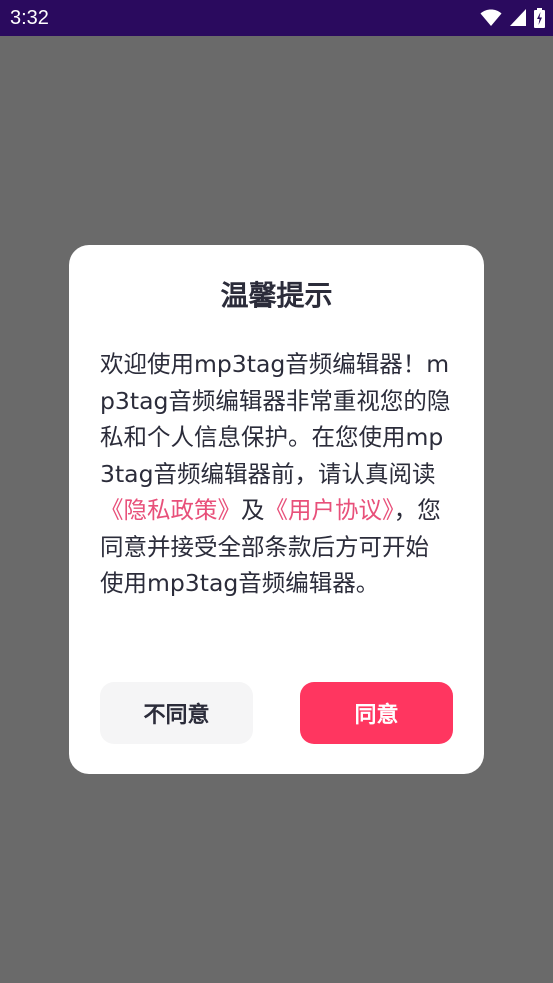 The height and width of the screenshot is (983, 553). What do you see at coordinates (29, 18) in the screenshot?
I see `status-time: 3:32` at bounding box center [29, 18].